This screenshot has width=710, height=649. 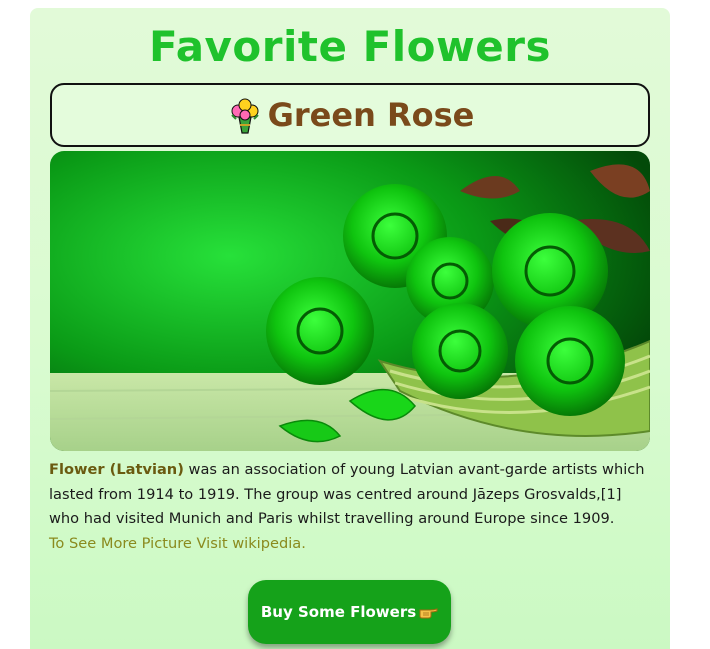 I want to click on buy-flowers-button: Buy Some Flowers, so click(x=349, y=612).